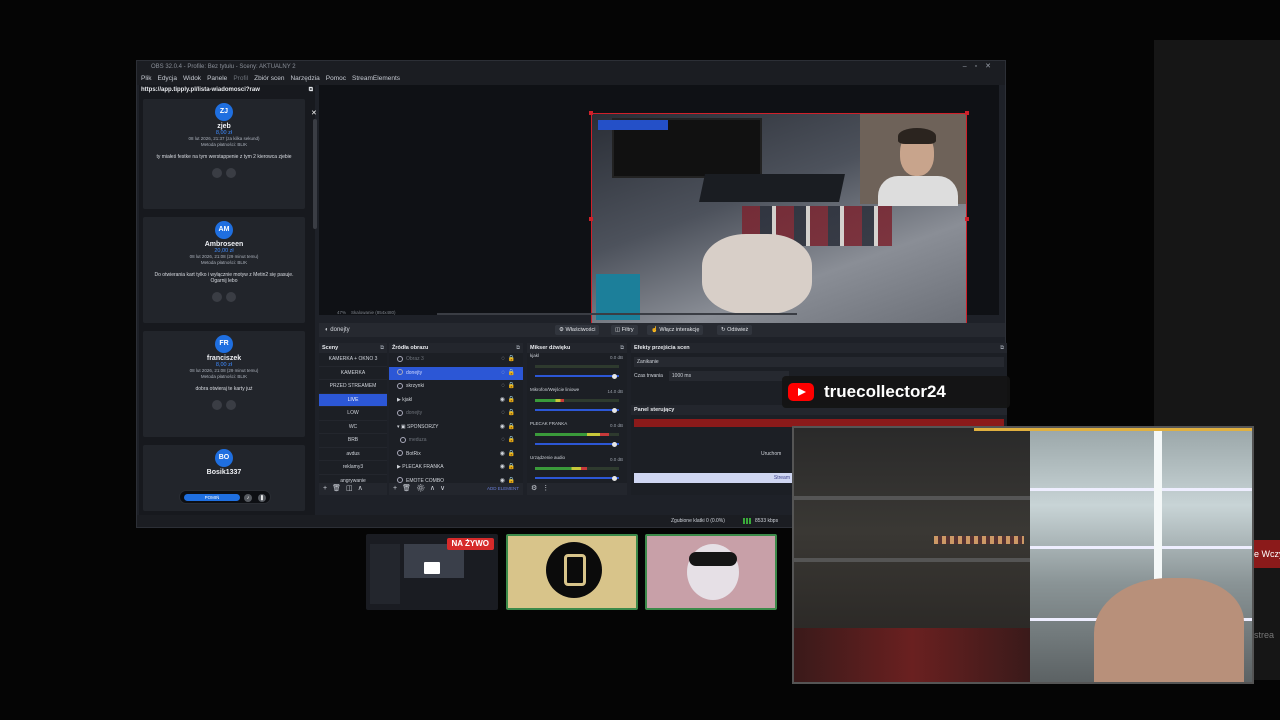 Image resolution: width=1280 pixels, height=720 pixels. Describe the element at coordinates (456, 401) in the screenshot. I see `source-item: ▶ kjakl ◉ 🔒` at that location.